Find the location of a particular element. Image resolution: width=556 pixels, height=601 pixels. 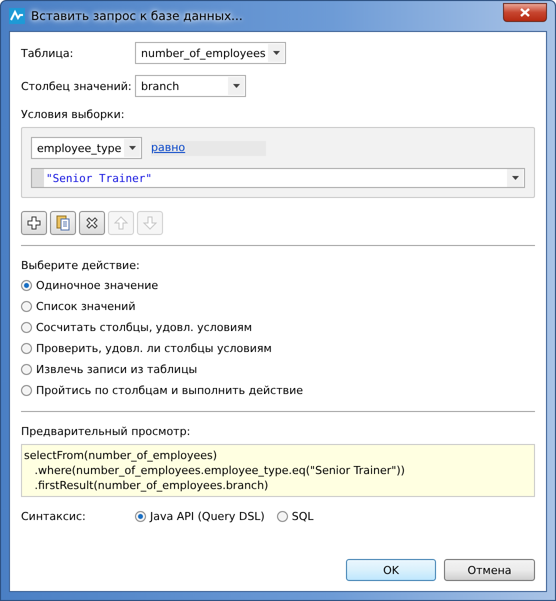

option-label: Одиночное значение is located at coordinates (97, 285).